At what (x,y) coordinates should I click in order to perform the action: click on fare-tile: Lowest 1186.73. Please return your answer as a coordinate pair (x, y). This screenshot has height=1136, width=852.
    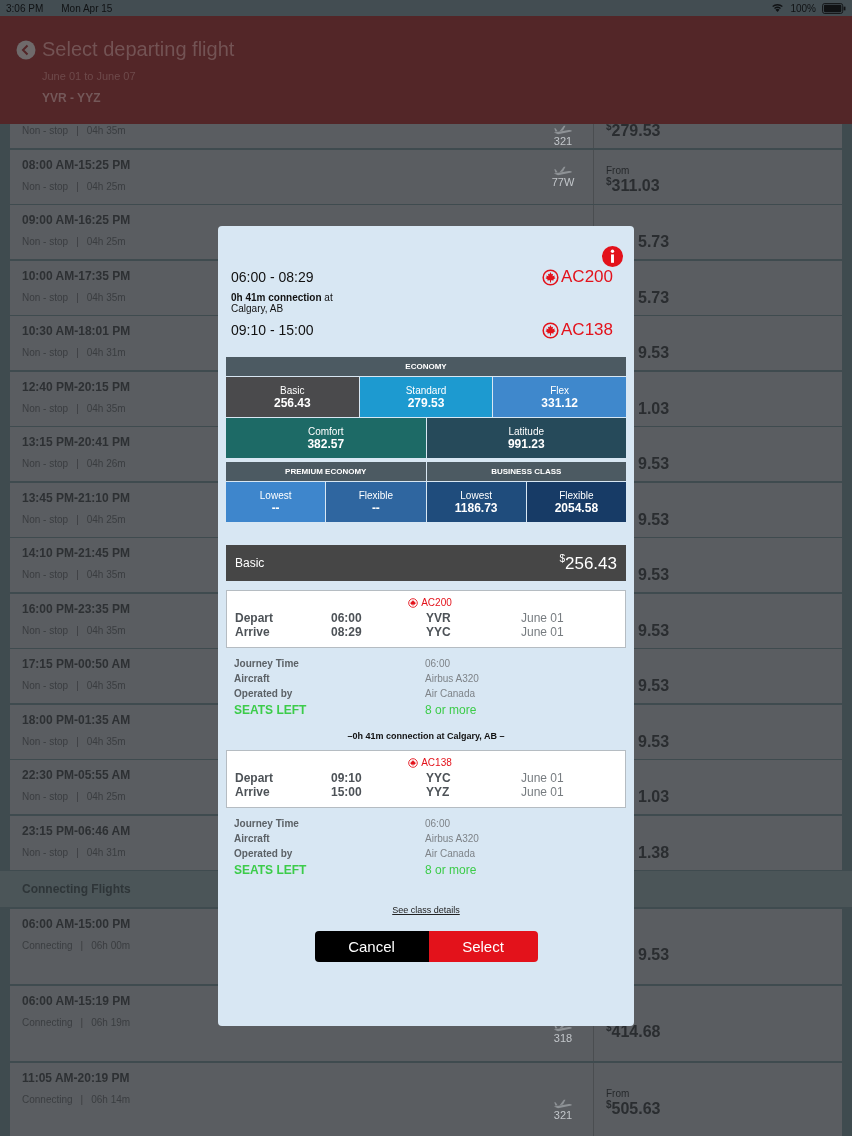
    Looking at the image, I should click on (476, 502).